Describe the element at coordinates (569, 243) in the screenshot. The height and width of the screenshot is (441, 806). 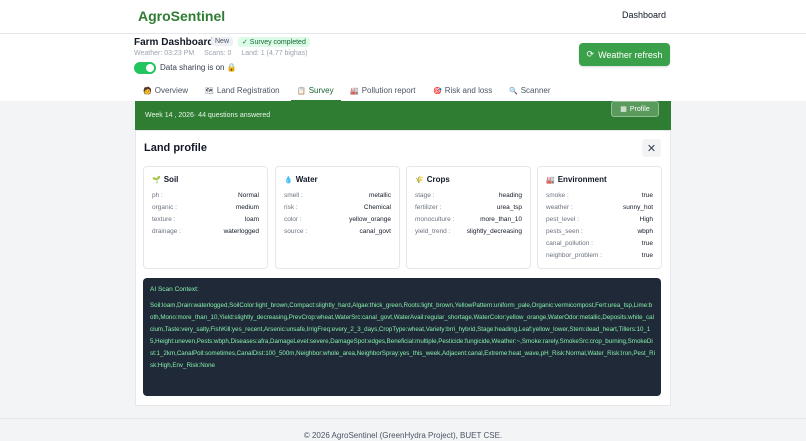
I see `property-key: canal_pollution :` at that location.